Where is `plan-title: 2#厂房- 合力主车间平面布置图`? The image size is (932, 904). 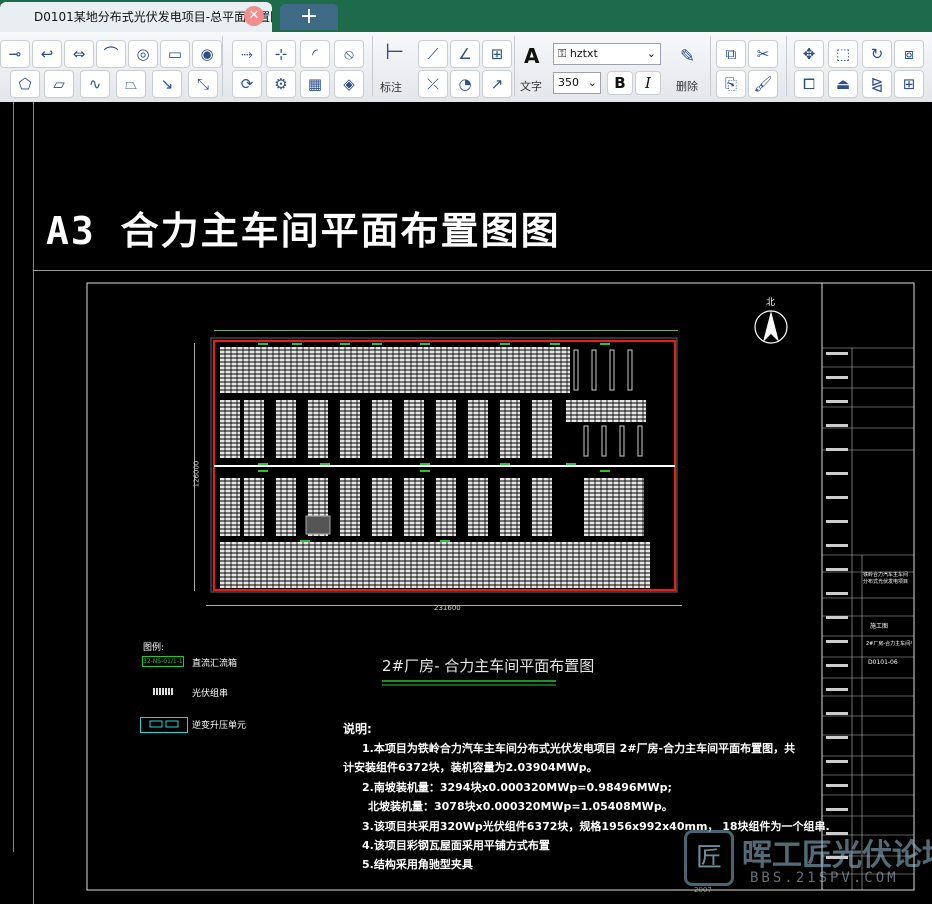 plan-title: 2#厂房- 合力主车间平面布置图 is located at coordinates (488, 666).